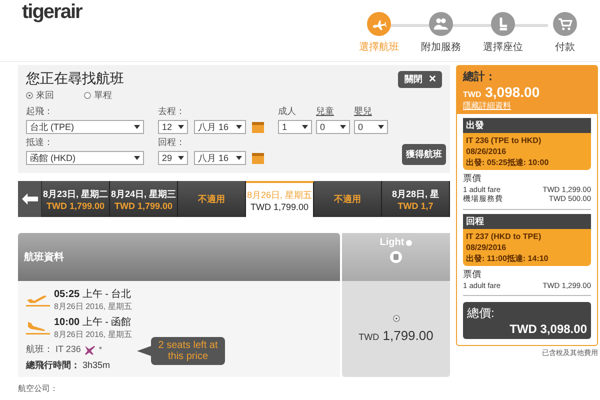 This screenshot has height=400, width=600. I want to click on leg-title: 出發, so click(527, 125).